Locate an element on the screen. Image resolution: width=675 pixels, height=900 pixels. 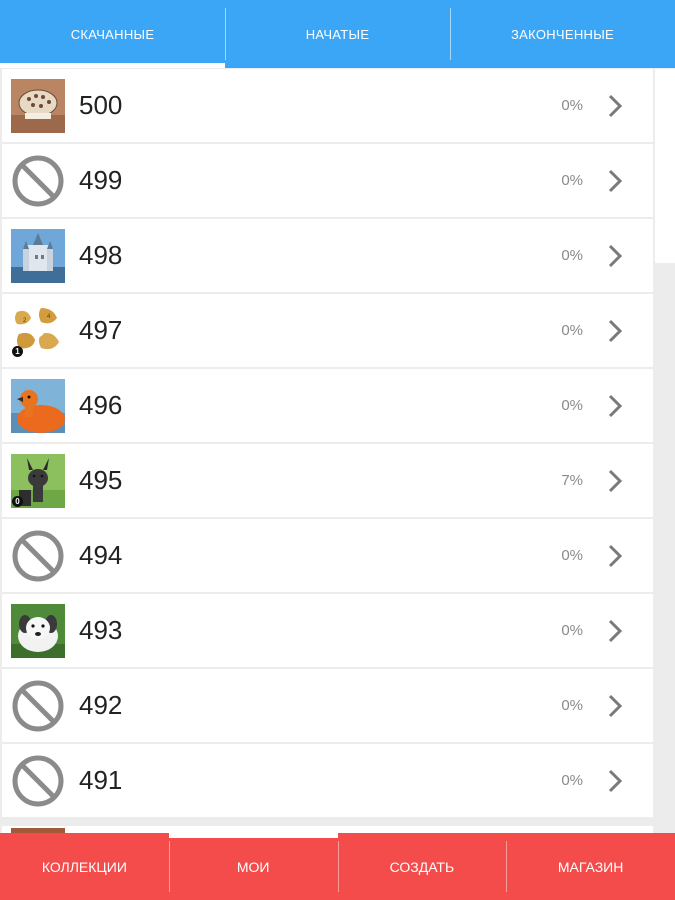
list-item: 496 0% is located at coordinates (327, 405).